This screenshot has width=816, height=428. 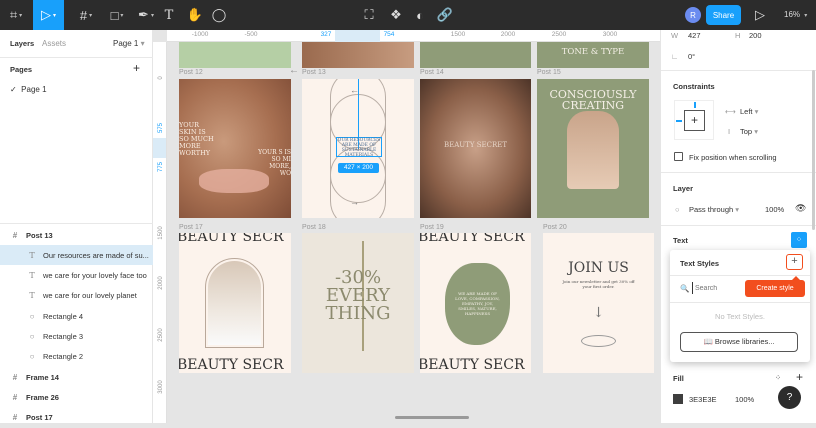 I want to click on crop-button: ⛶, so click(x=369, y=15).